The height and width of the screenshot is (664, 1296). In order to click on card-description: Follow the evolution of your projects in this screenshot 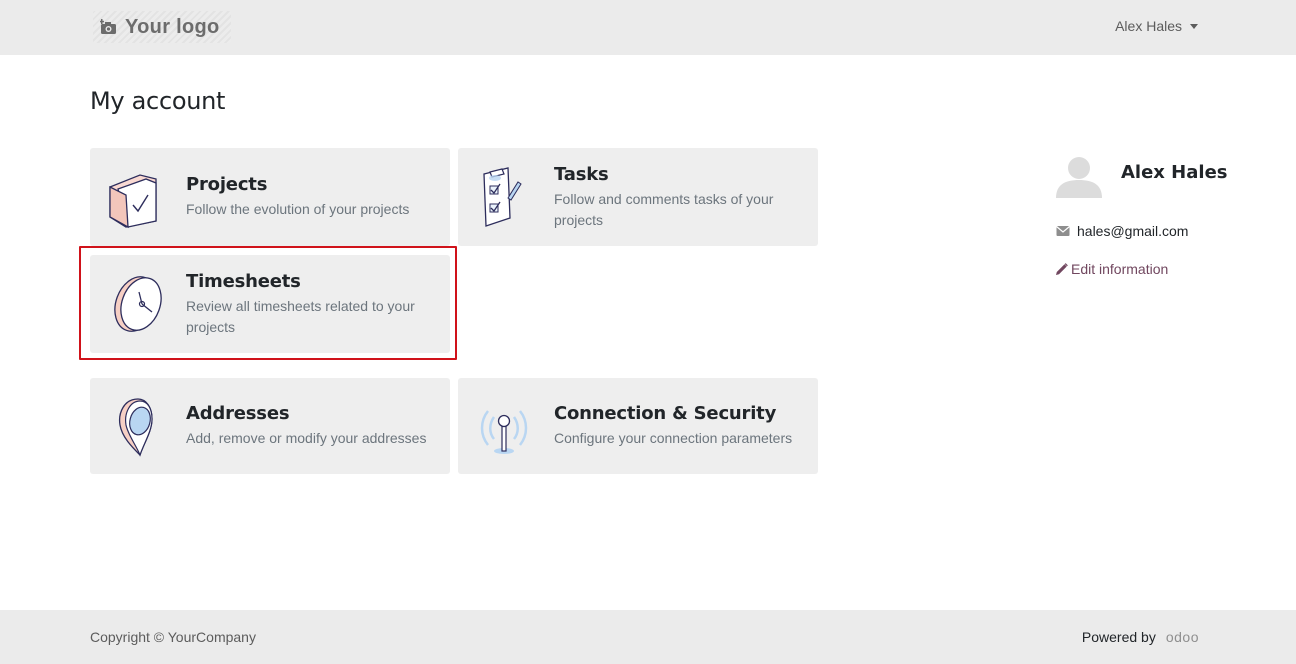, I will do `click(298, 209)`.